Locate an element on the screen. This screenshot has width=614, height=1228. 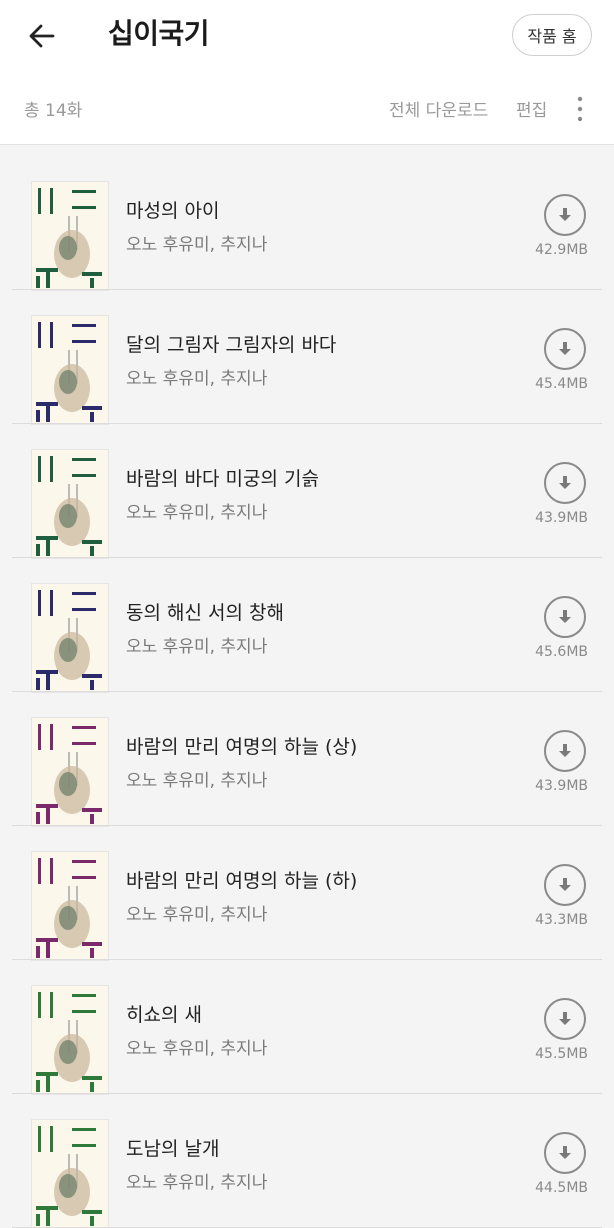
more-options-button is located at coordinates (580, 109).